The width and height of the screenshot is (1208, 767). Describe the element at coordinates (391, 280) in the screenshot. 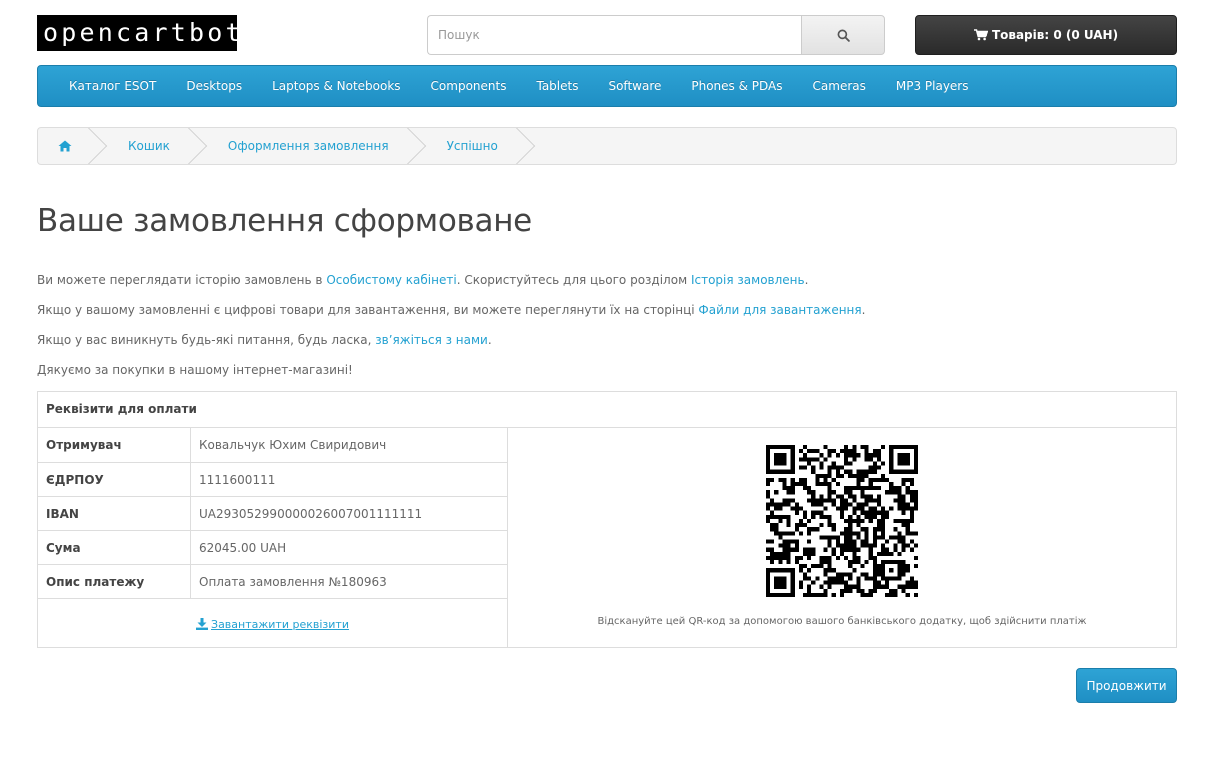

I see `account-link: Особистому кабінеті` at that location.